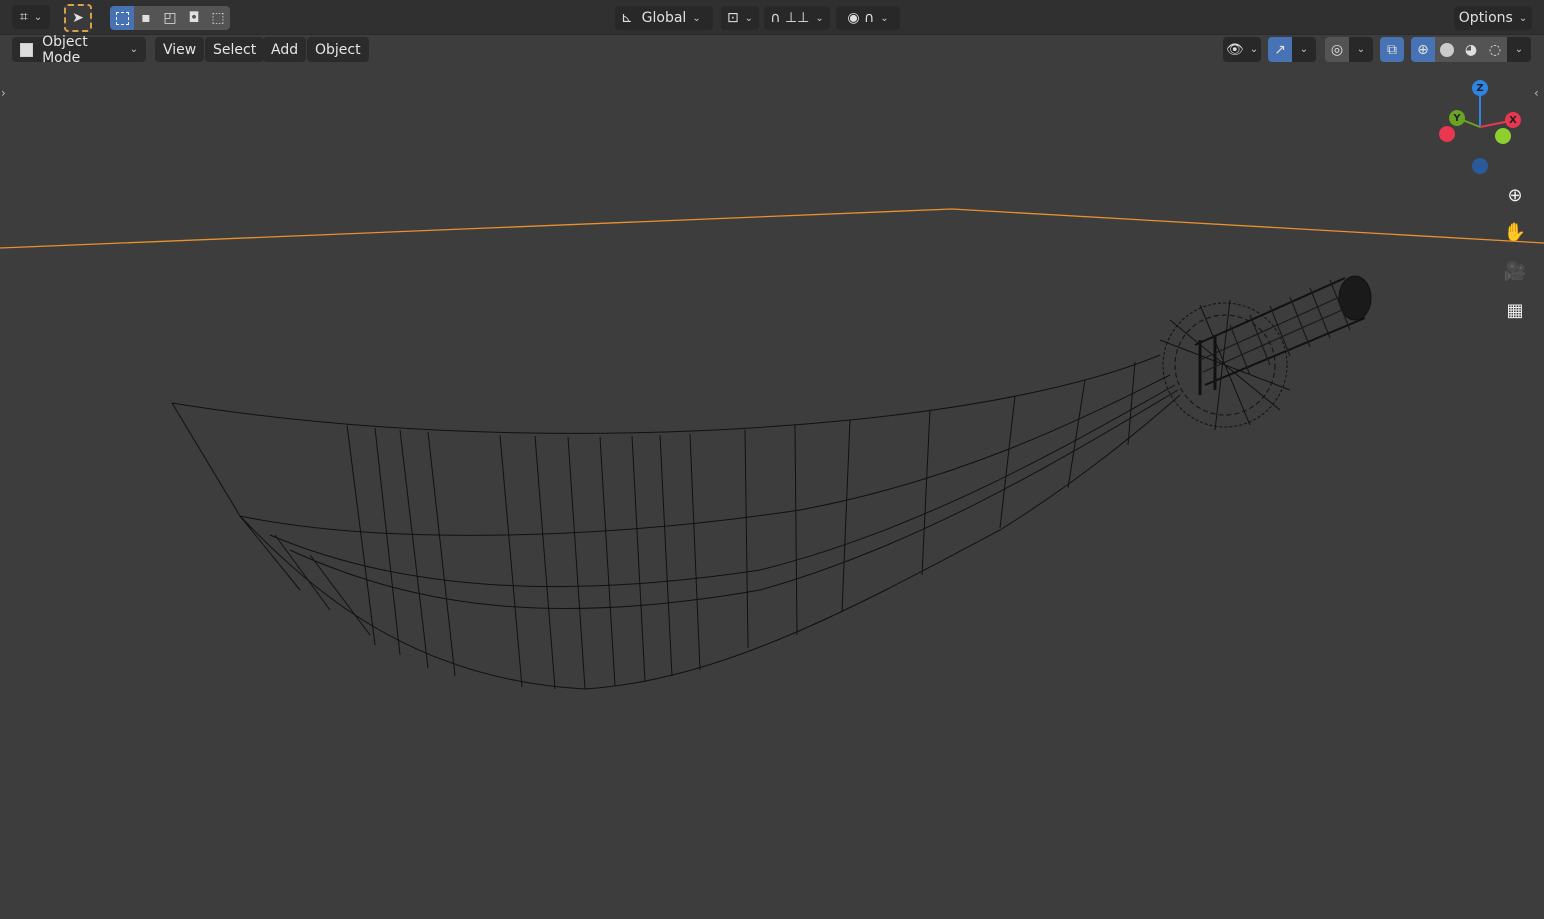 The image size is (1544, 919). Describe the element at coordinates (1513, 120) in the screenshot. I see `gizmo-x-axis: X` at that location.